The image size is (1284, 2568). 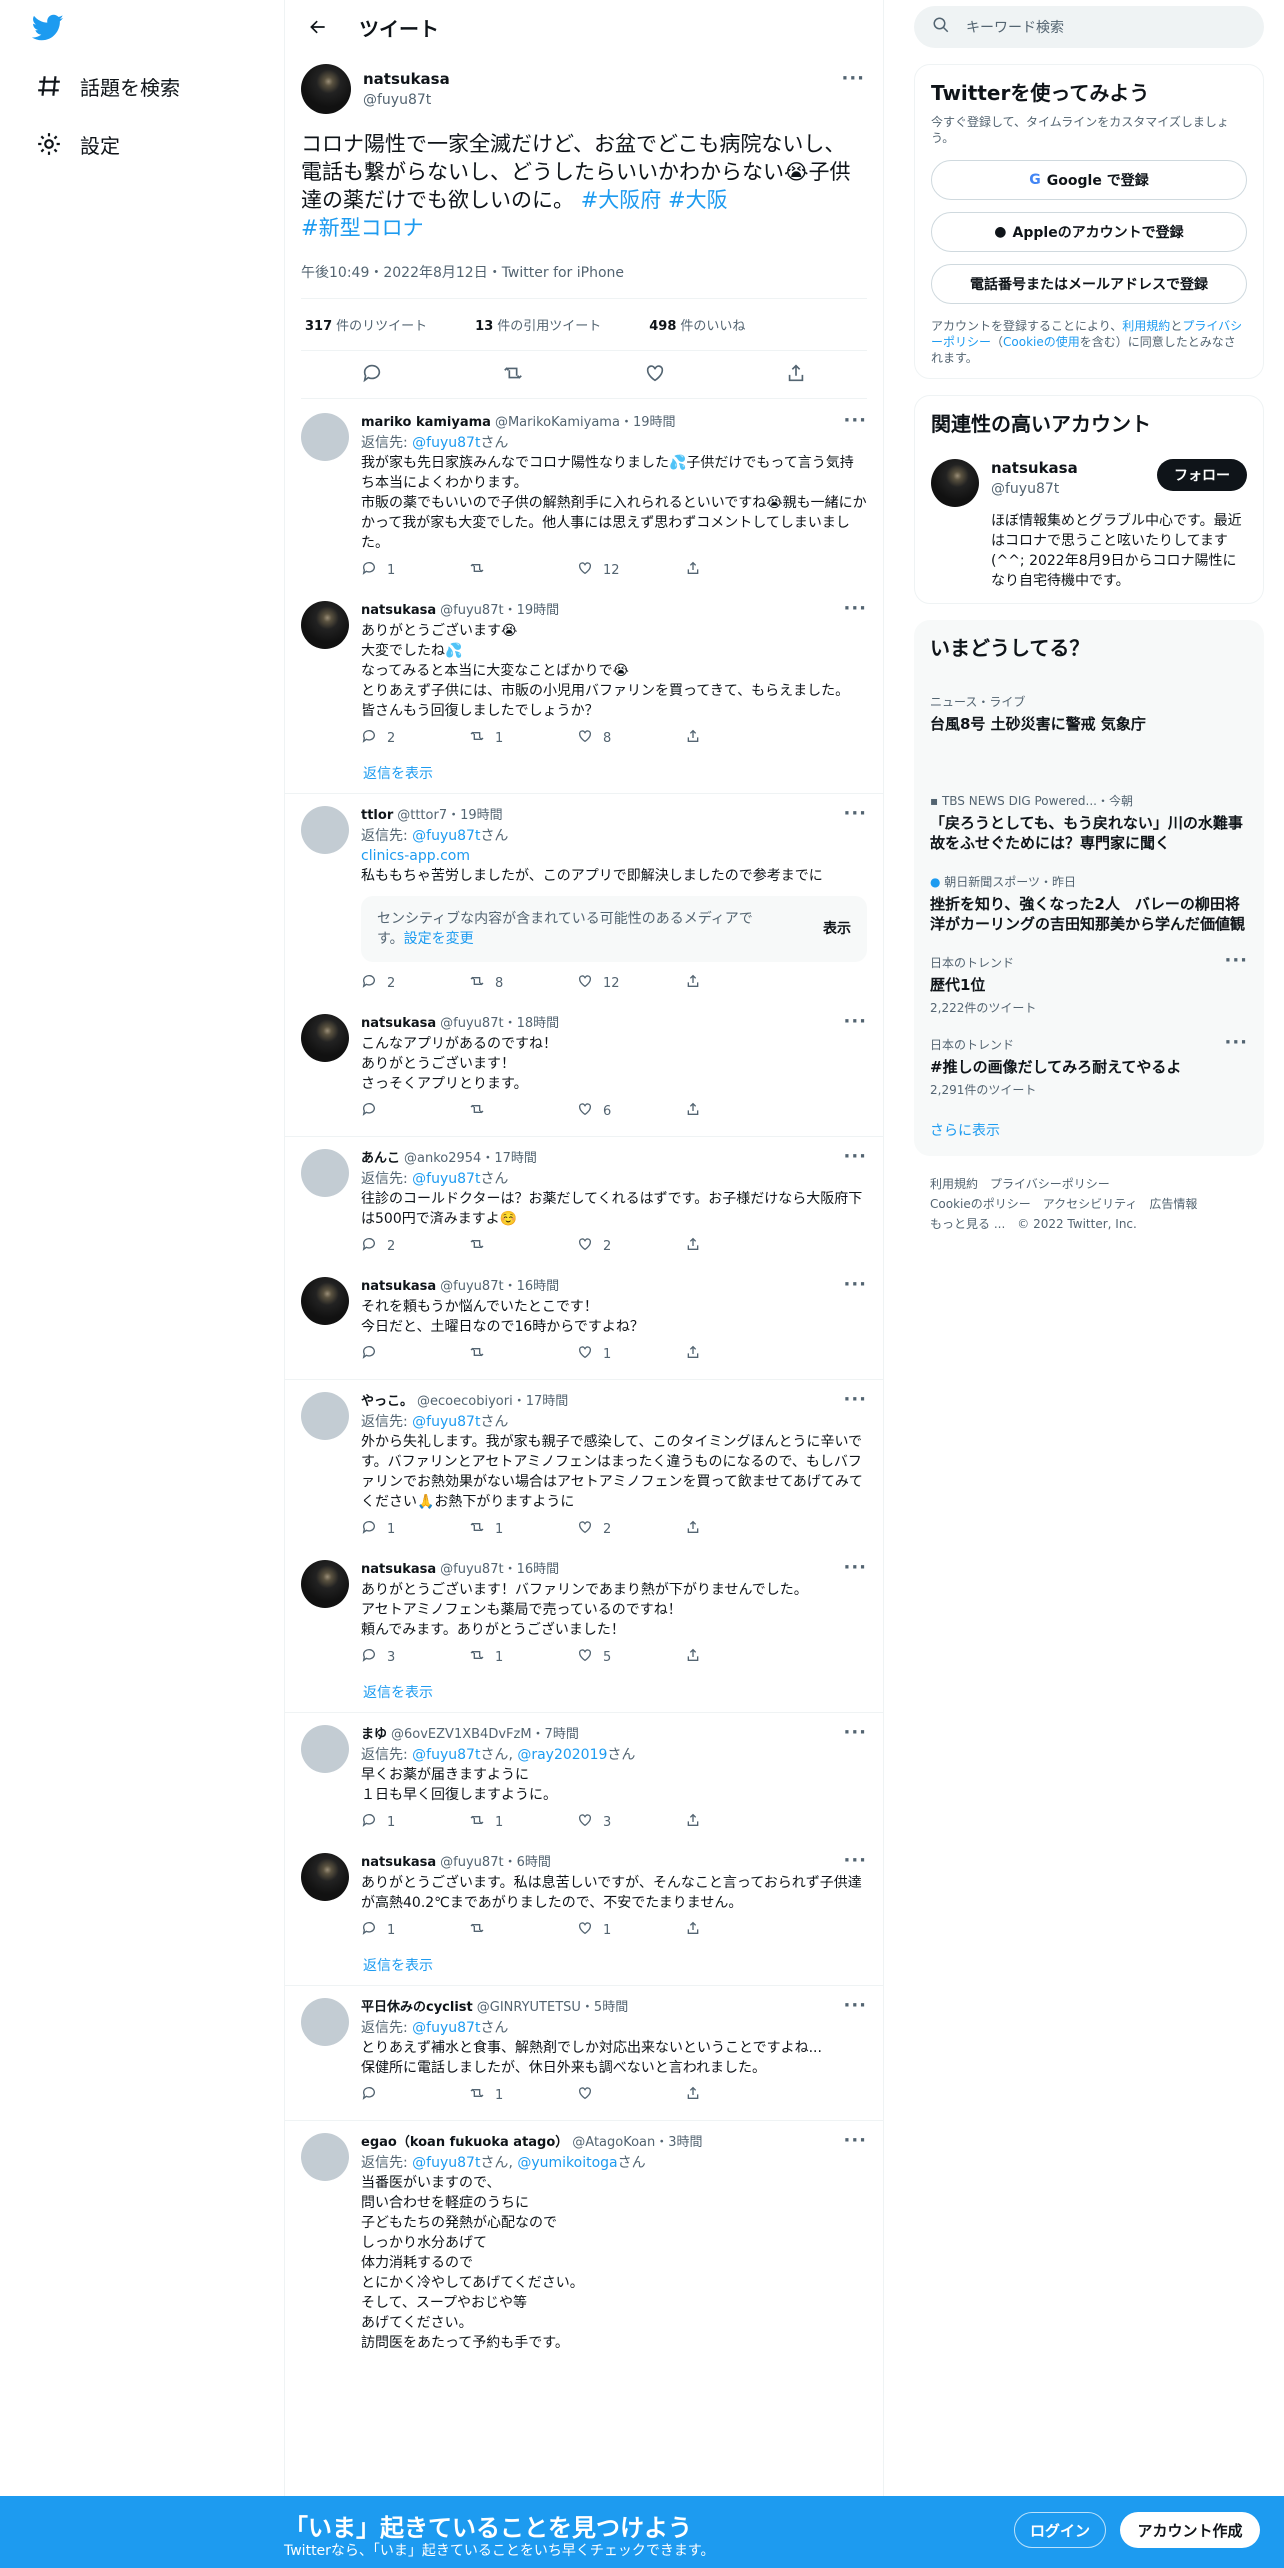 What do you see at coordinates (417, 2008) in the screenshot?
I see `reply-author-name: 平日休みのcyclist` at bounding box center [417, 2008].